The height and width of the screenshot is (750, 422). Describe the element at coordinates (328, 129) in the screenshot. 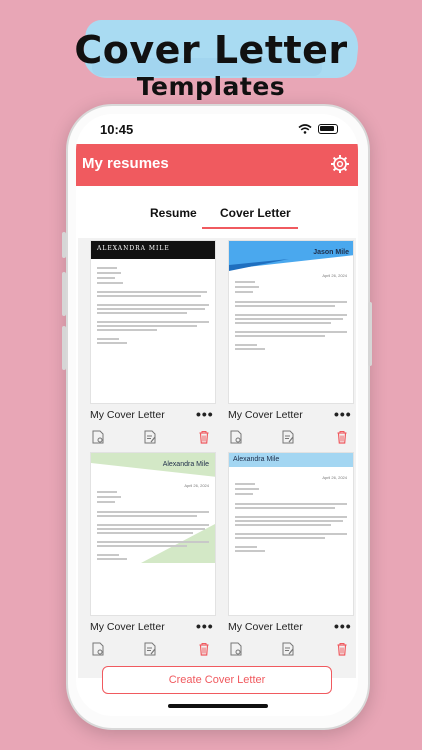

I see `battery-icon` at that location.